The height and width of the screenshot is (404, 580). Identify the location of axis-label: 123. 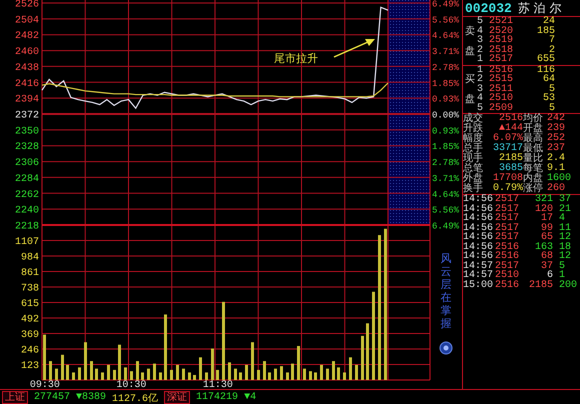
(29, 366).